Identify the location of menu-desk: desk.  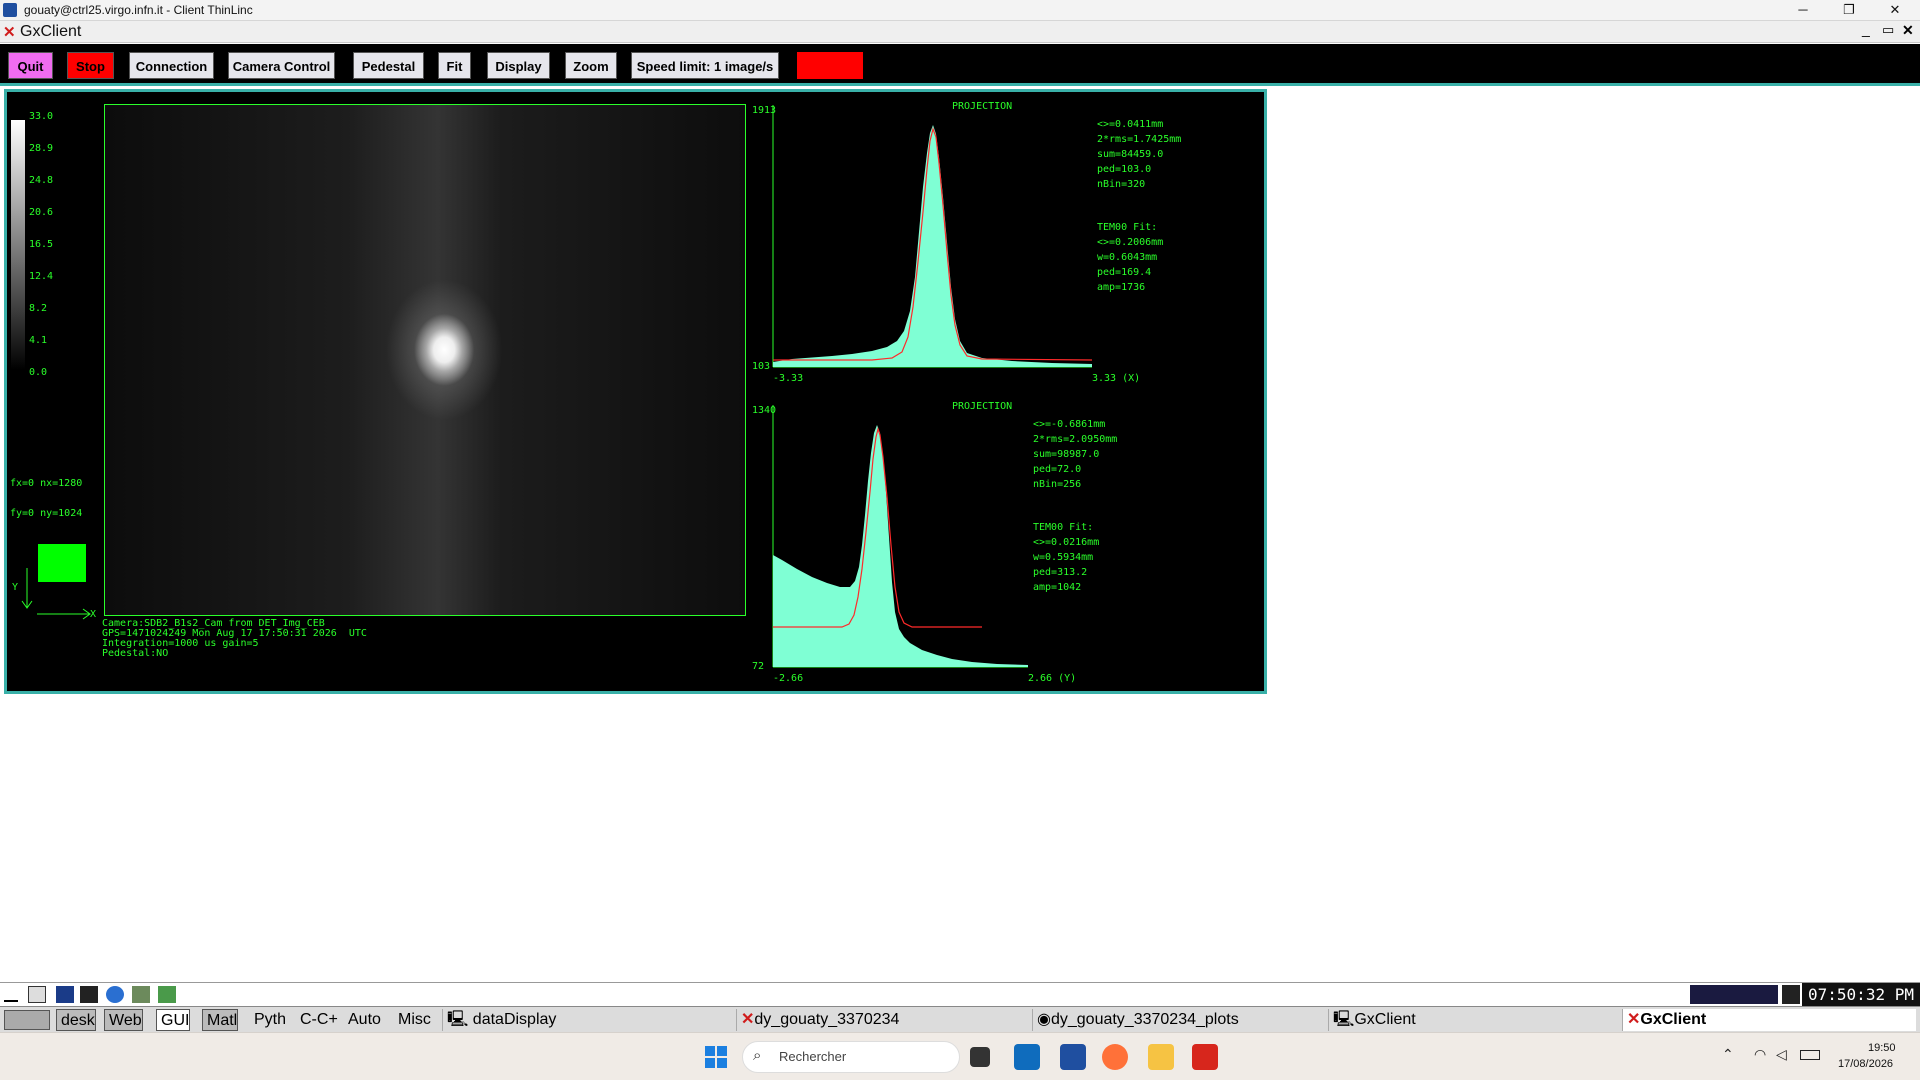
(76, 1020).